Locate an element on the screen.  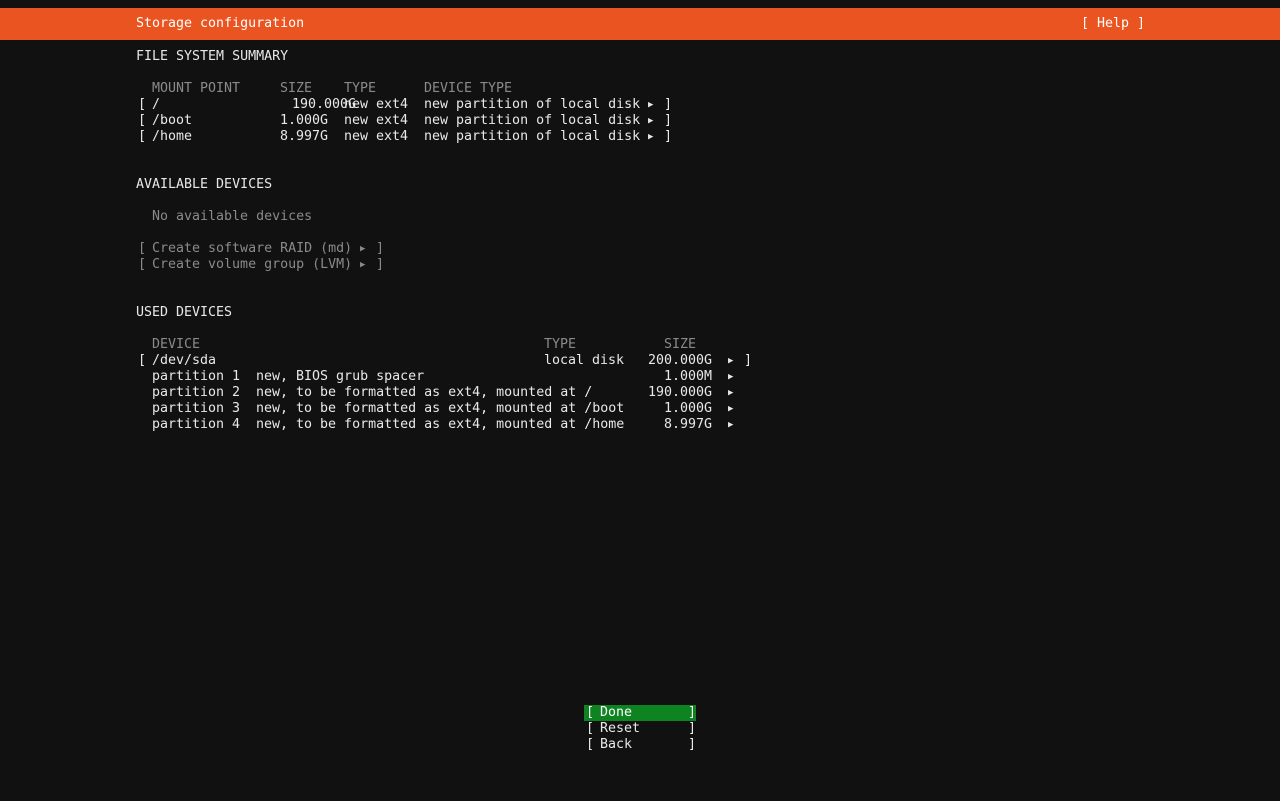
header-bar: Storage configuration [ Help ] is located at coordinates (640, 24).